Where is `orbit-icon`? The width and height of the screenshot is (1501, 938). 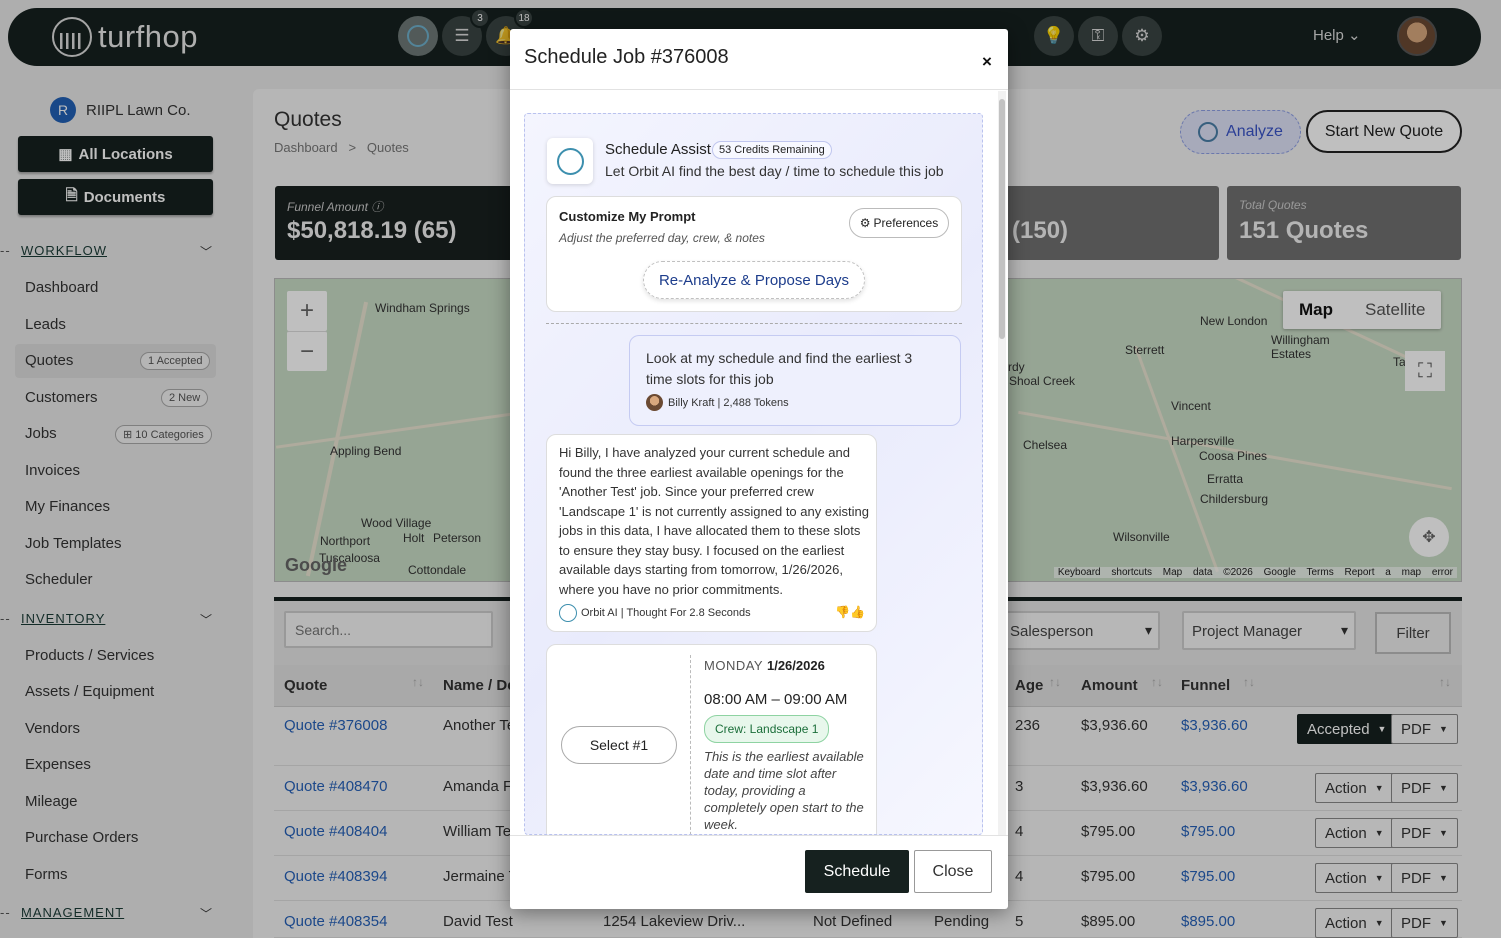 orbit-icon is located at coordinates (568, 613).